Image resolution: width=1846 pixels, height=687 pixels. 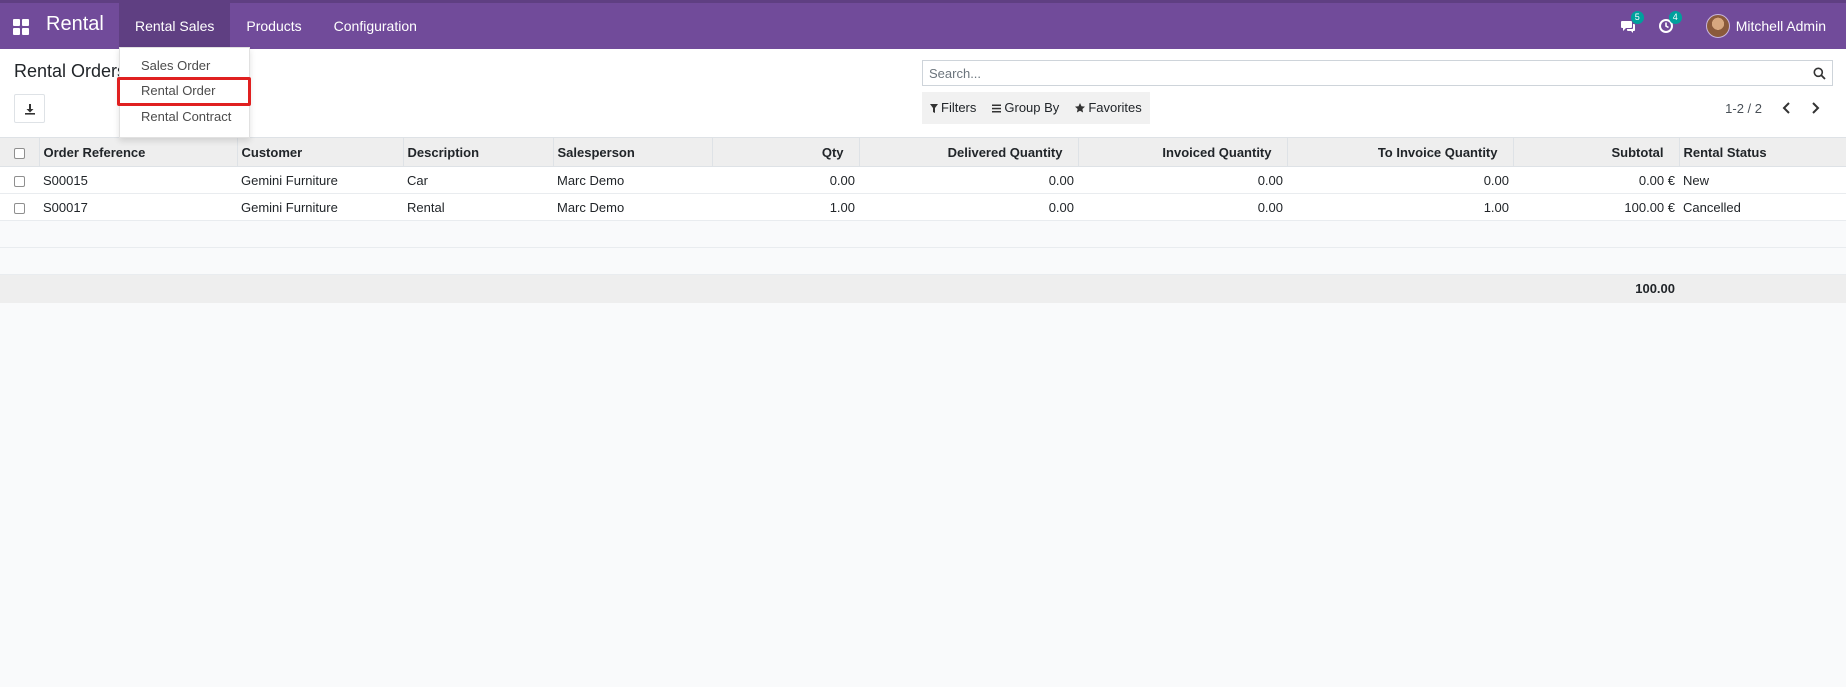 I want to click on table-footer: 100.00, so click(x=923, y=288).